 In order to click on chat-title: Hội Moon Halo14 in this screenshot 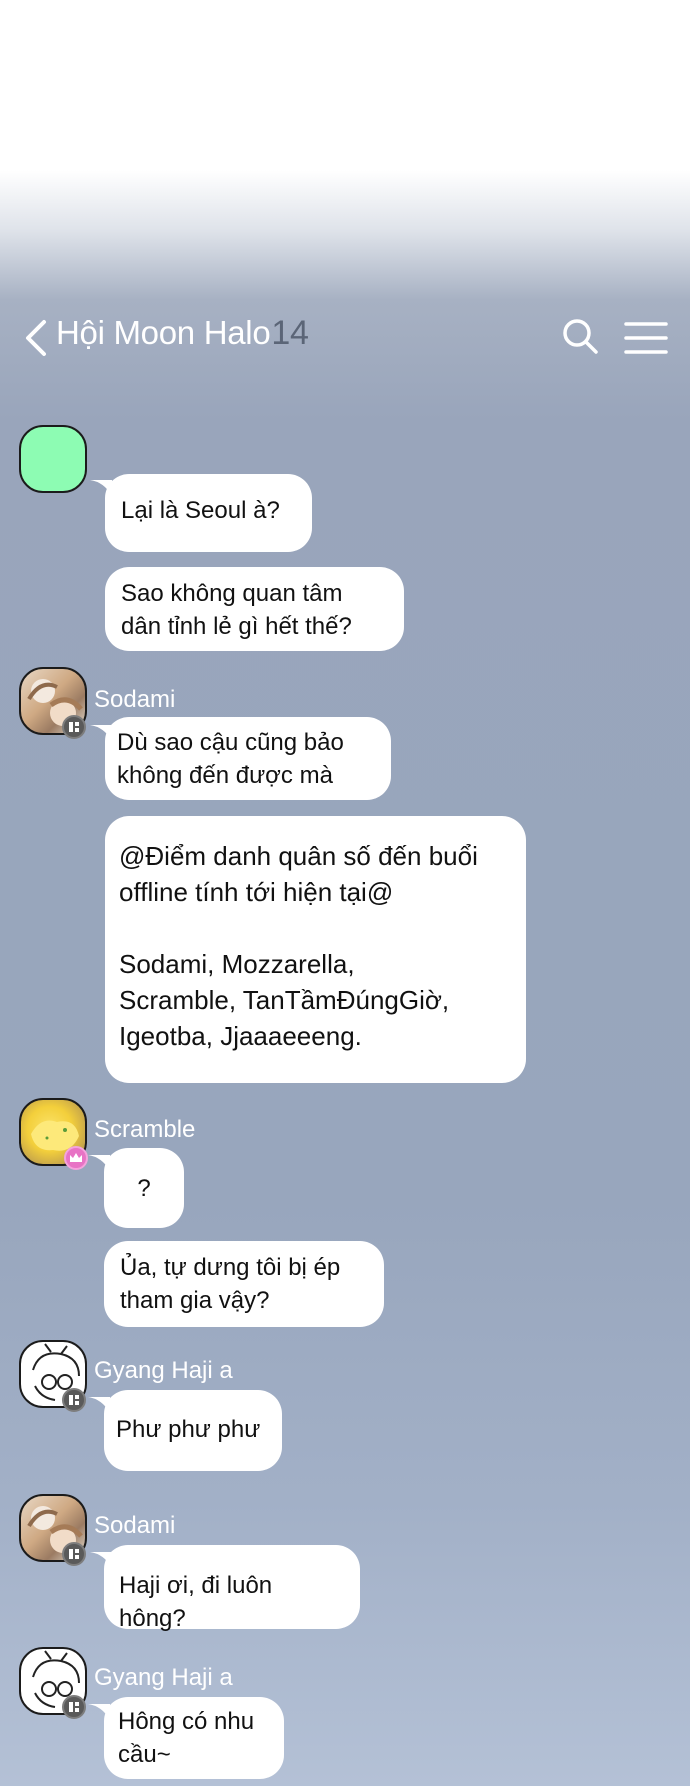, I will do `click(182, 333)`.